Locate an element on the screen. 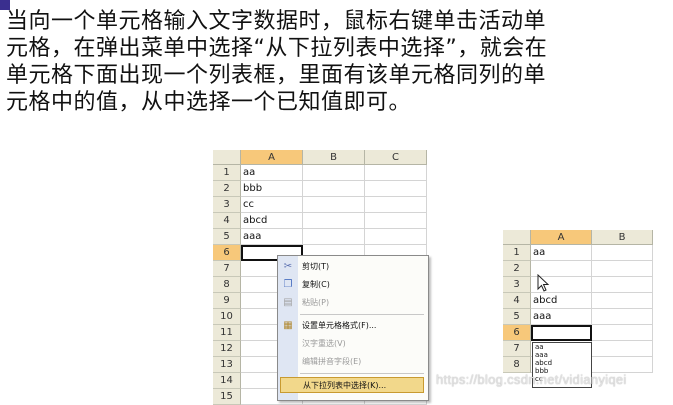 This screenshot has height=405, width=673. row-header: 13 is located at coordinates (227, 365).